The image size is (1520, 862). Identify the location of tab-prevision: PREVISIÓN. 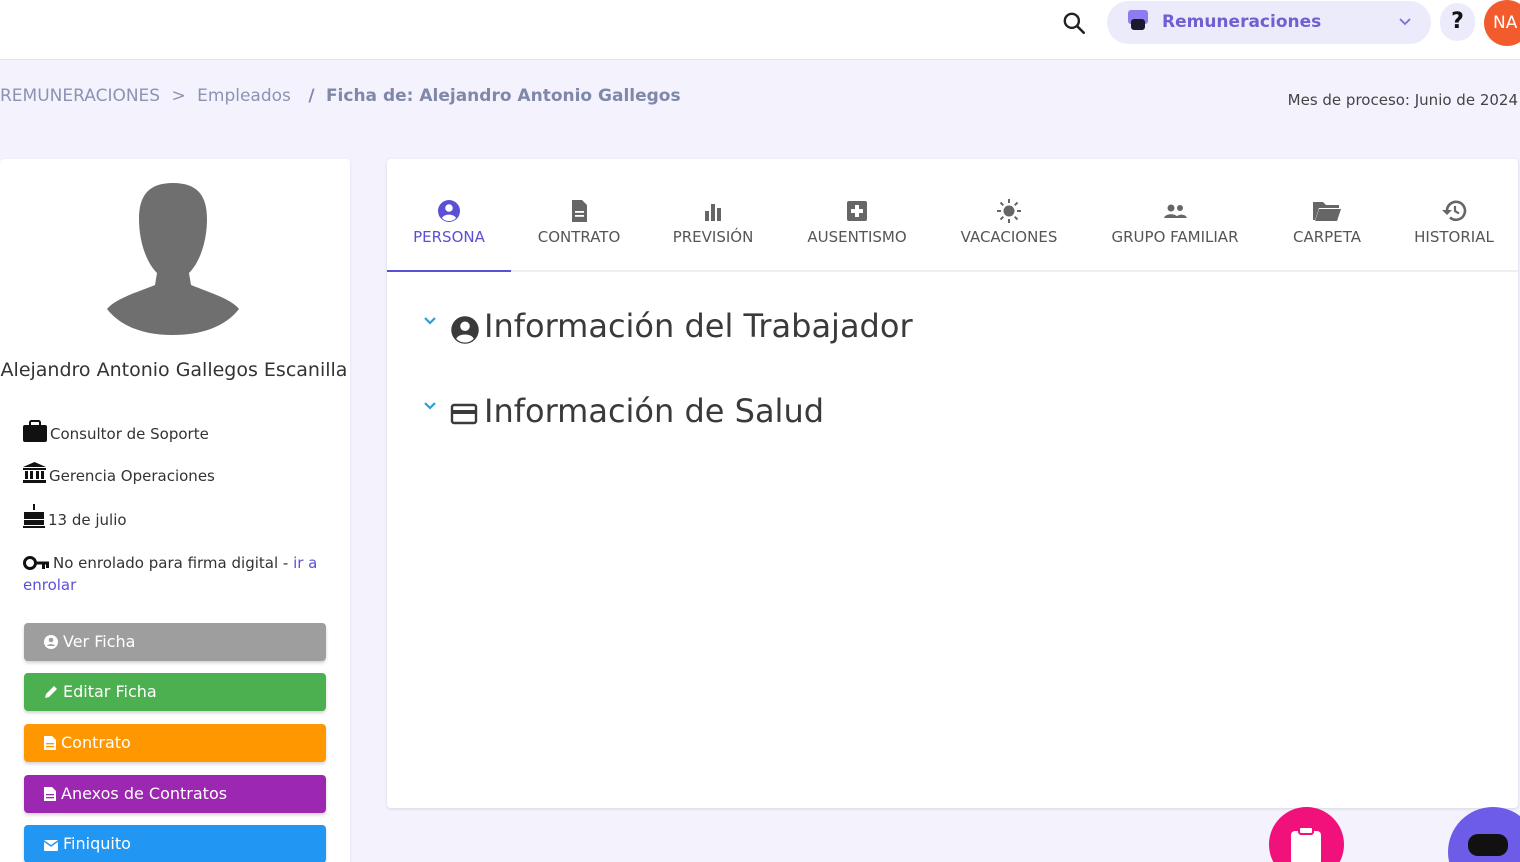
(713, 235).